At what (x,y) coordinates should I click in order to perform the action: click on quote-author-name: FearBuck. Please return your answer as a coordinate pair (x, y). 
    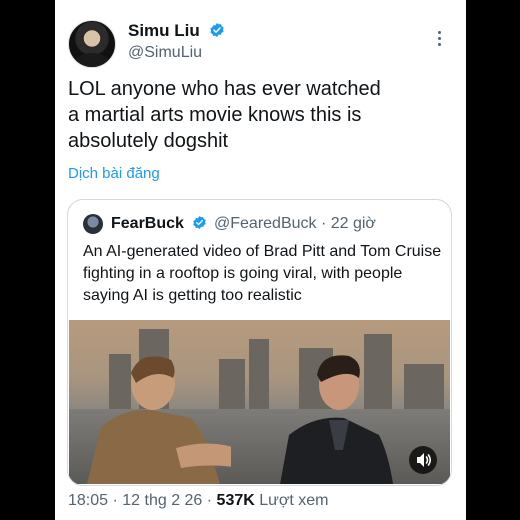
    Looking at the image, I should click on (147, 223).